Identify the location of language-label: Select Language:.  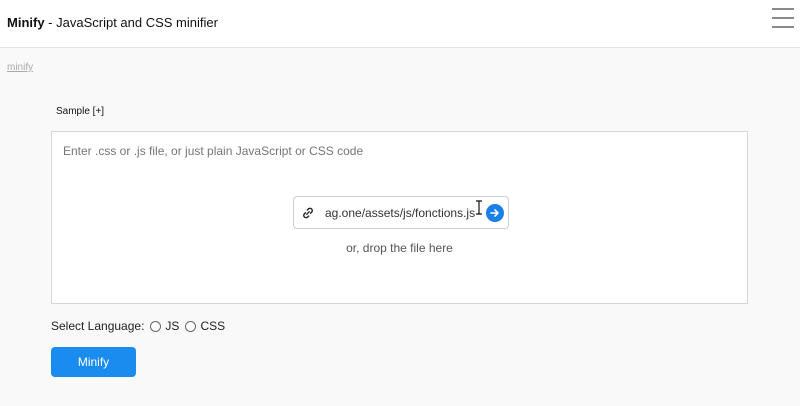
(98, 326).